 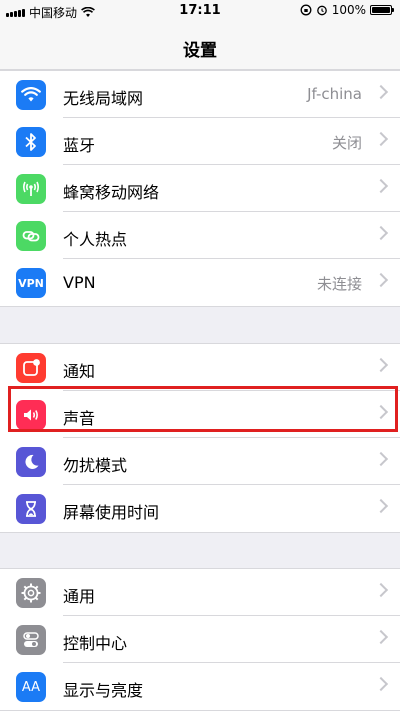 I want to click on settings-row-general: 通用, so click(x=200, y=592).